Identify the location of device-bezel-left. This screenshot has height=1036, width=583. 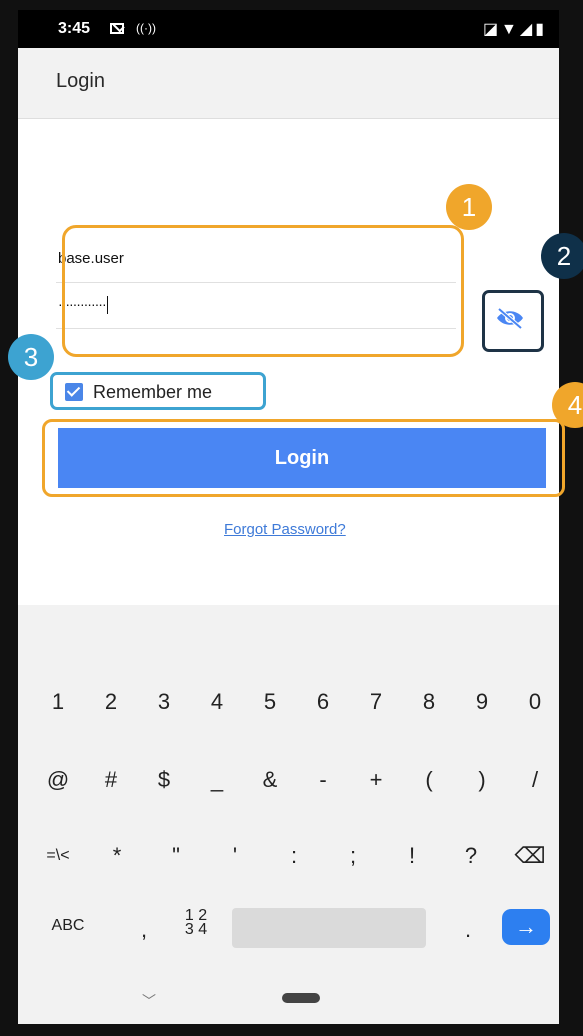
(9, 518).